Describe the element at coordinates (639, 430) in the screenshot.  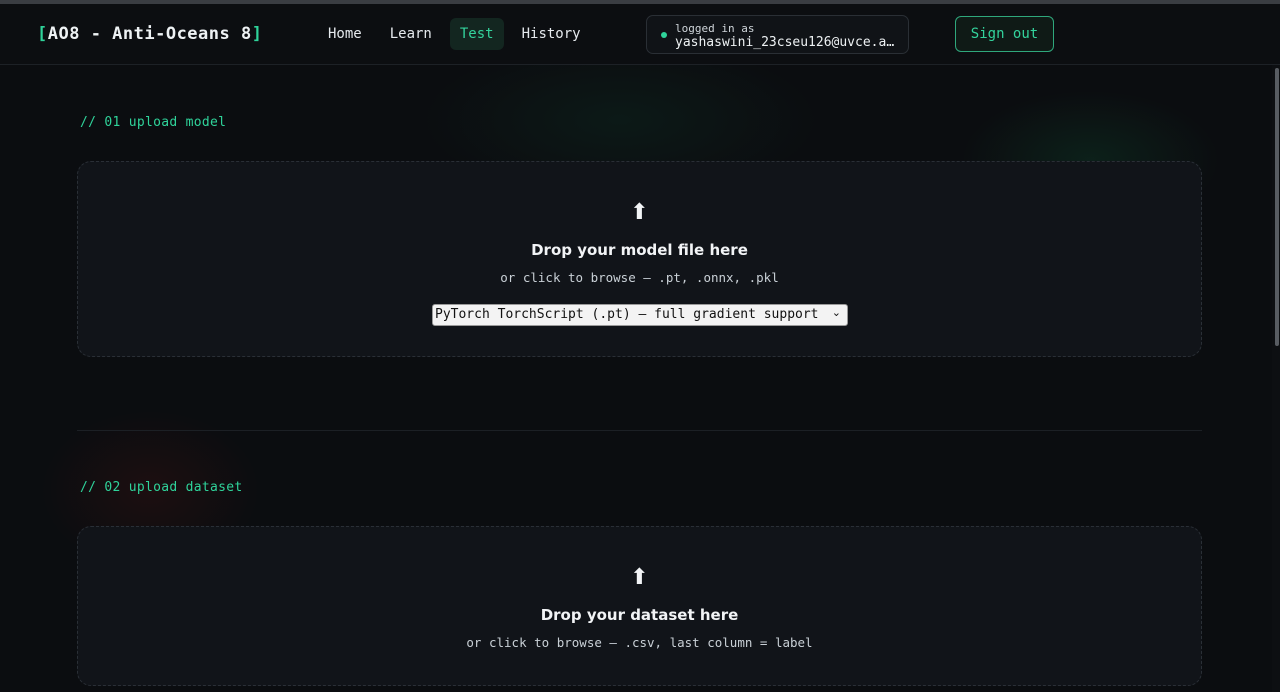
I see `section-divider` at that location.